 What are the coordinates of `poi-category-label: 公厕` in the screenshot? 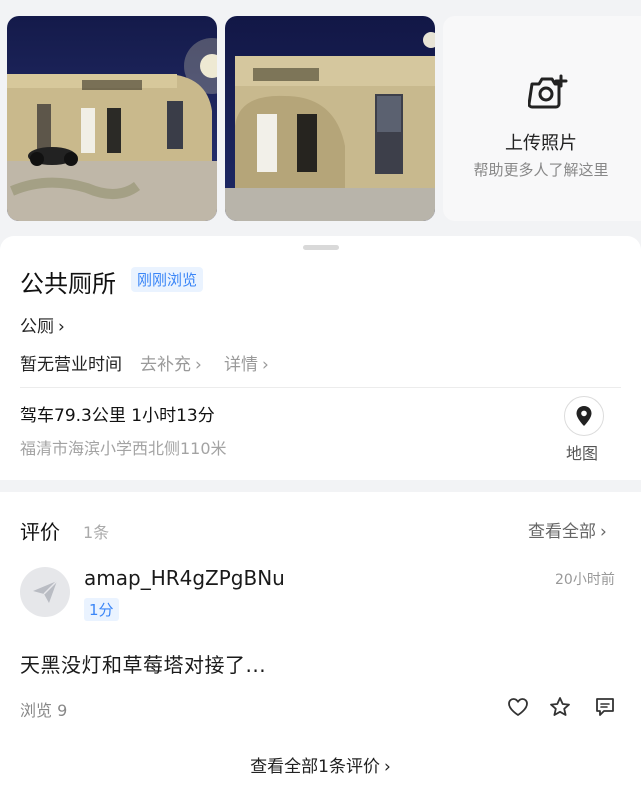 It's located at (37, 327).